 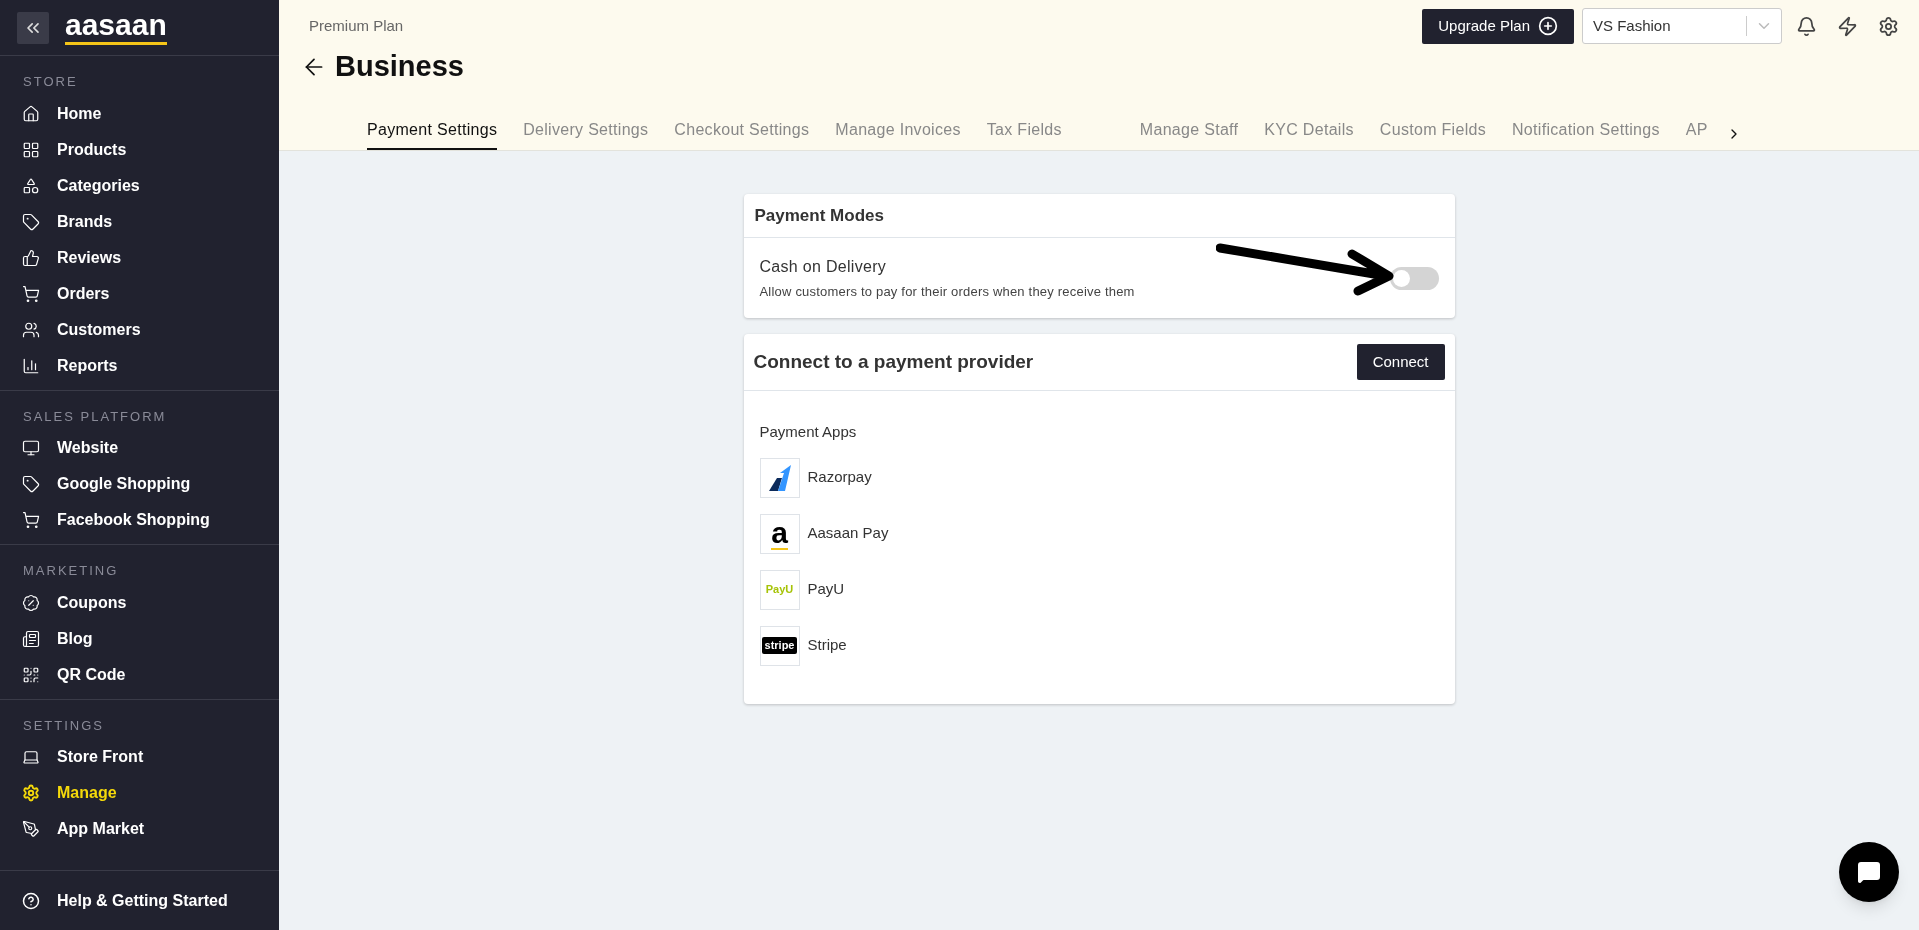 I want to click on page-title: Business, so click(x=399, y=67).